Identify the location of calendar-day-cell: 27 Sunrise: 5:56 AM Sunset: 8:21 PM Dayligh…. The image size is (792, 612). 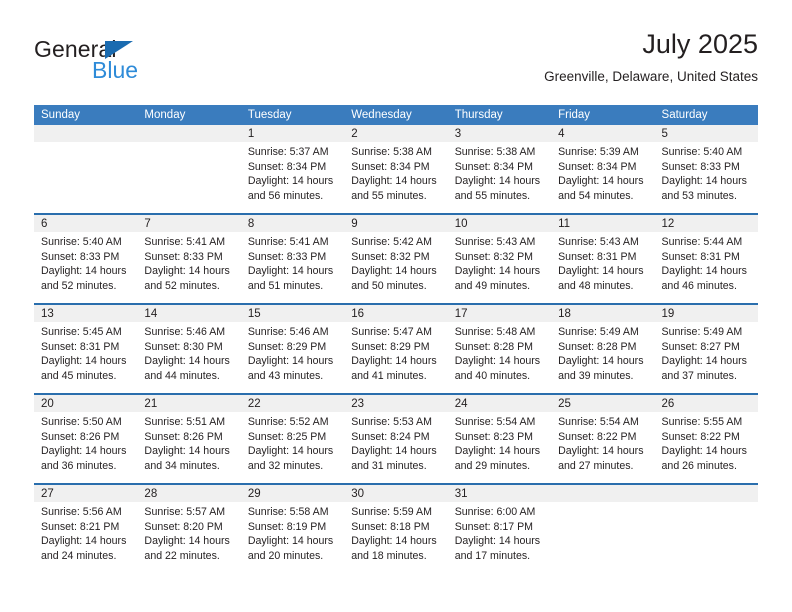
(86, 529).